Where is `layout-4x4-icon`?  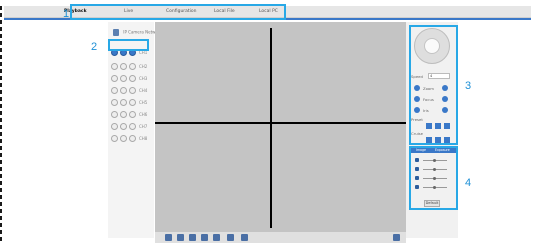
layout-4x4-icon is located at coordinates (216, 237).